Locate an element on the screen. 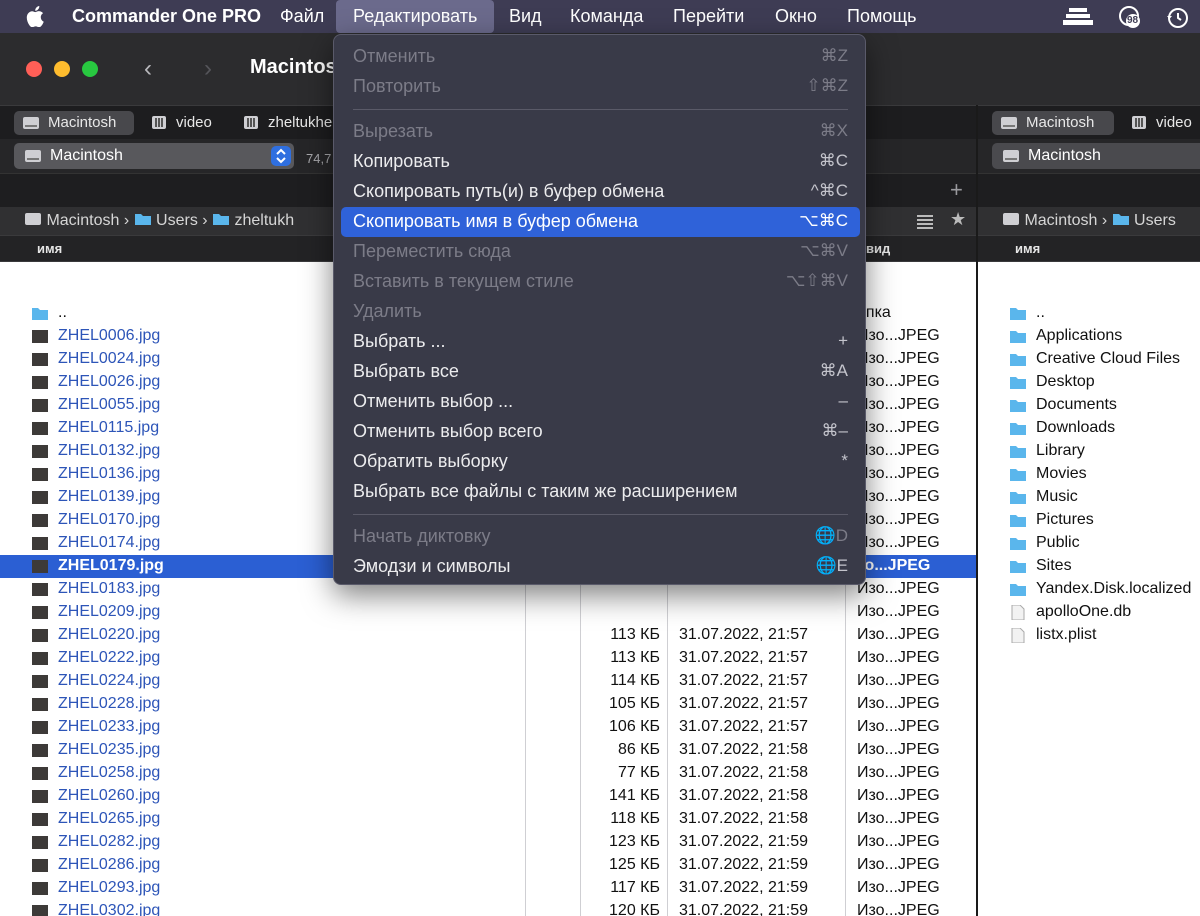 The width and height of the screenshot is (1200, 916). folder-row: .. is located at coordinates (1089, 313).